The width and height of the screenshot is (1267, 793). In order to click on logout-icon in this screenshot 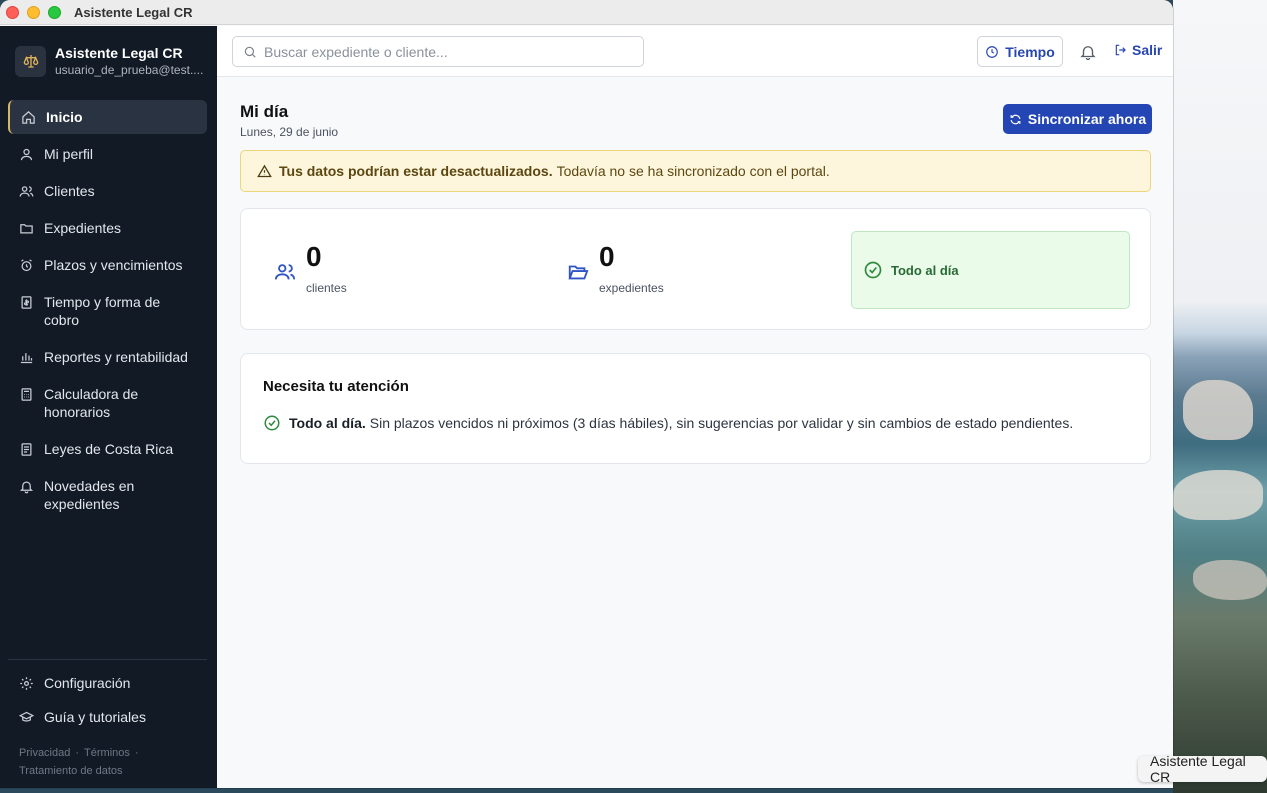, I will do `click(1120, 50)`.